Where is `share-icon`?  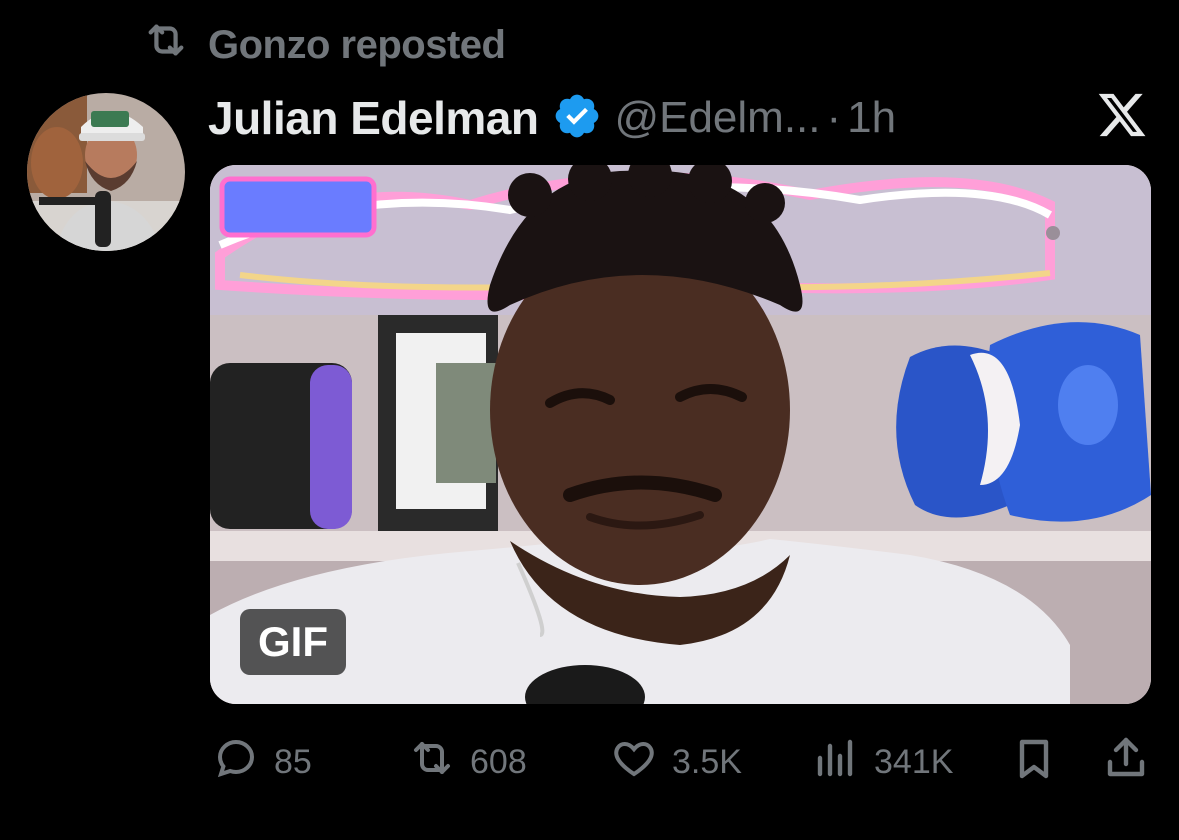
share-icon is located at coordinates (1126, 762).